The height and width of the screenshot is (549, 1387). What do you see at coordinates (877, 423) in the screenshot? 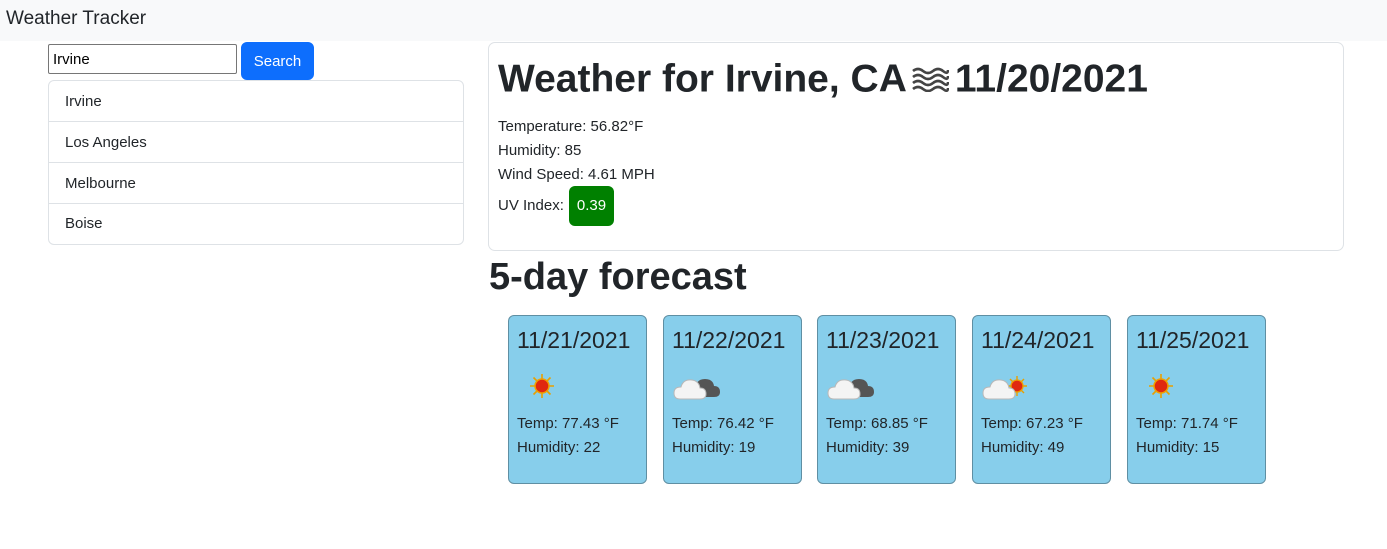
I see `forecast-temp: Temp: 68.85 °F` at bounding box center [877, 423].